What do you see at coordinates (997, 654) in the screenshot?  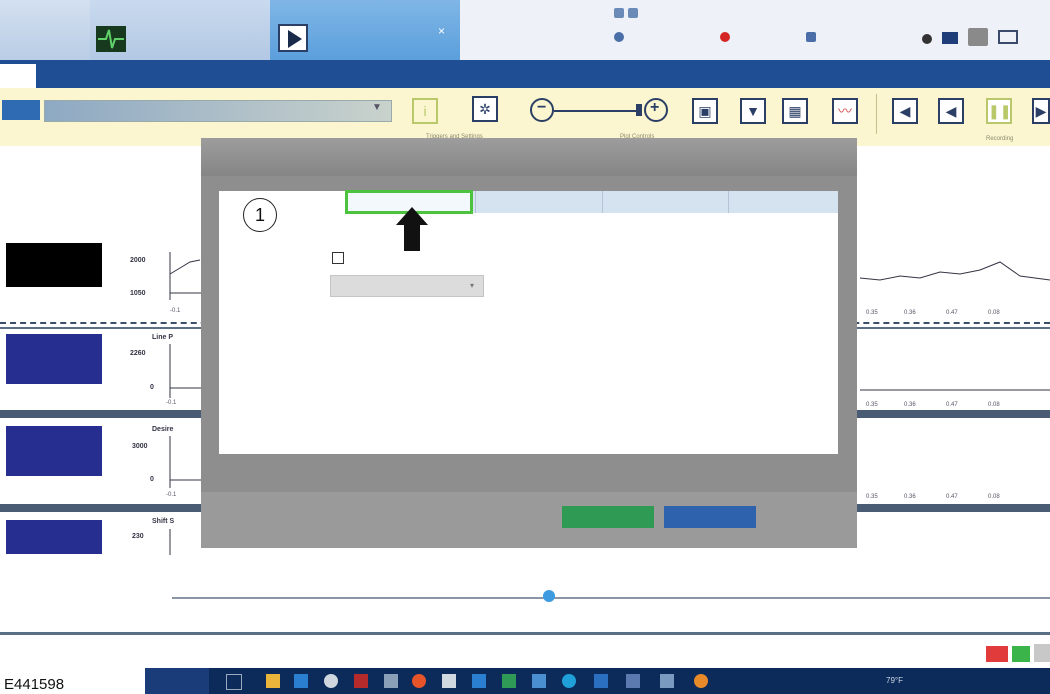 I see `alert-icon` at bounding box center [997, 654].